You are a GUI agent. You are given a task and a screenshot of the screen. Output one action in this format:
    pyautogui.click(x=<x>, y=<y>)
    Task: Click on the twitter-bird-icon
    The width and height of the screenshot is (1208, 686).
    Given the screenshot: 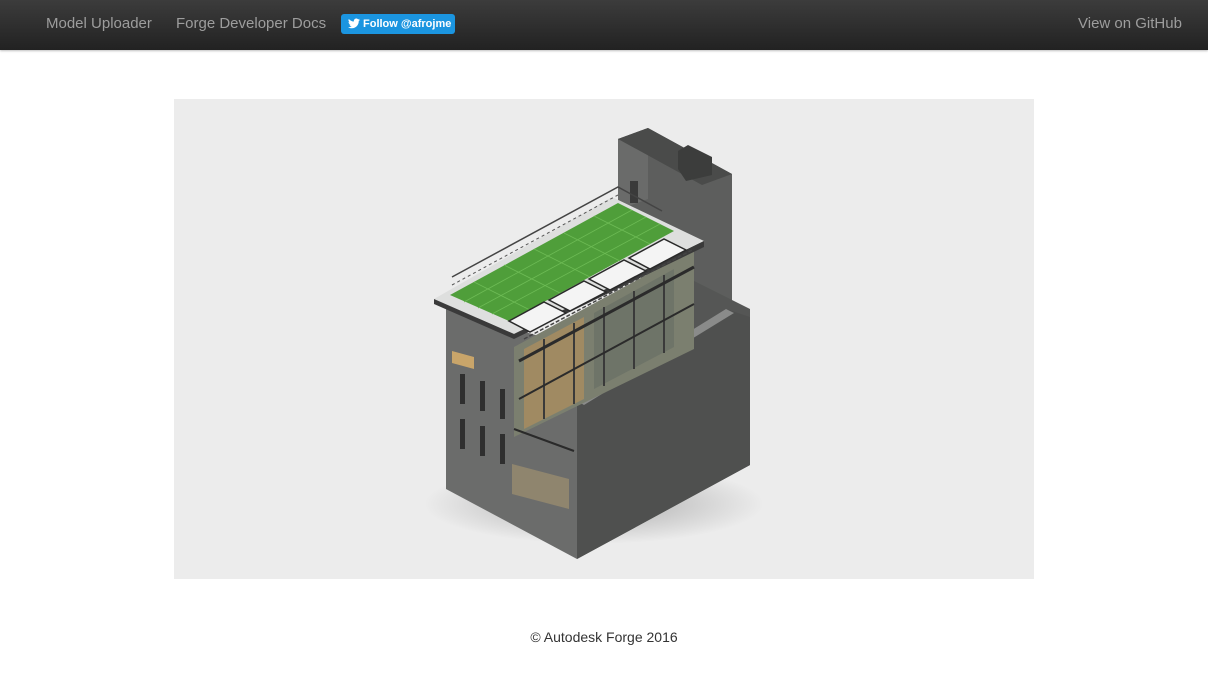 What is the action you would take?
    pyautogui.click(x=354, y=26)
    